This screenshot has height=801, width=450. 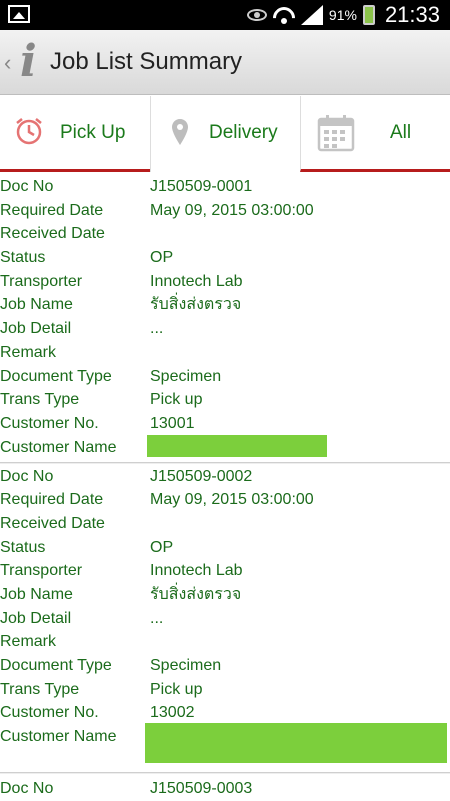 I want to click on customer-no-value: 13002, so click(x=172, y=713).